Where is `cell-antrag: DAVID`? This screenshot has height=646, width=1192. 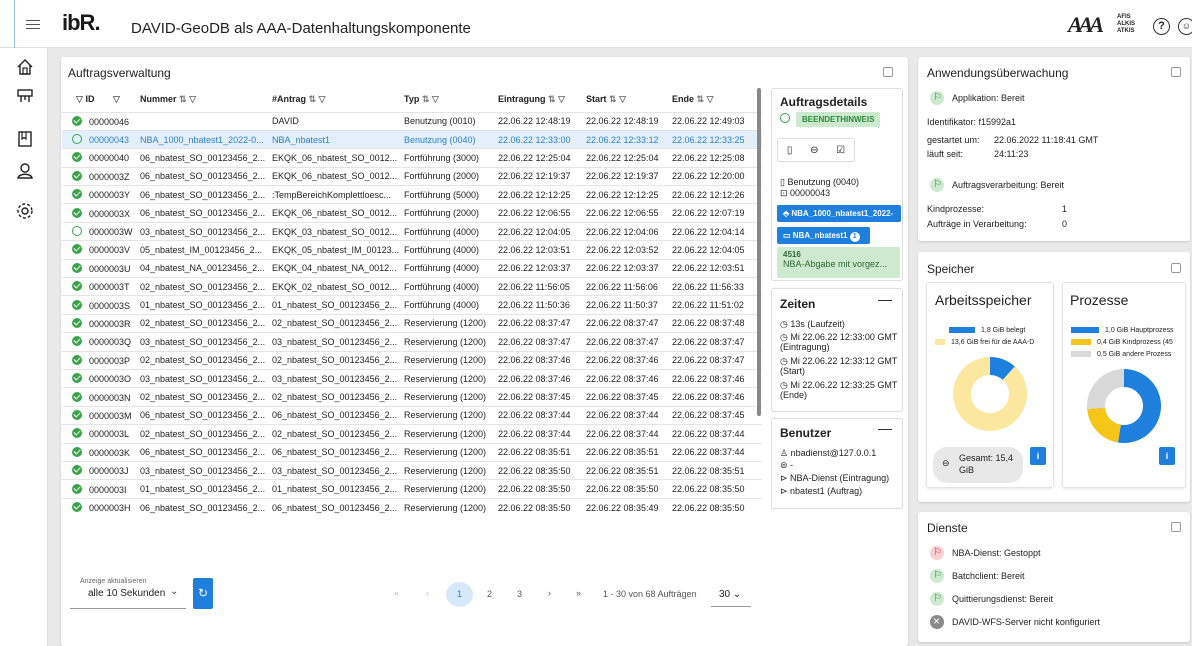 cell-antrag: DAVID is located at coordinates (338, 121).